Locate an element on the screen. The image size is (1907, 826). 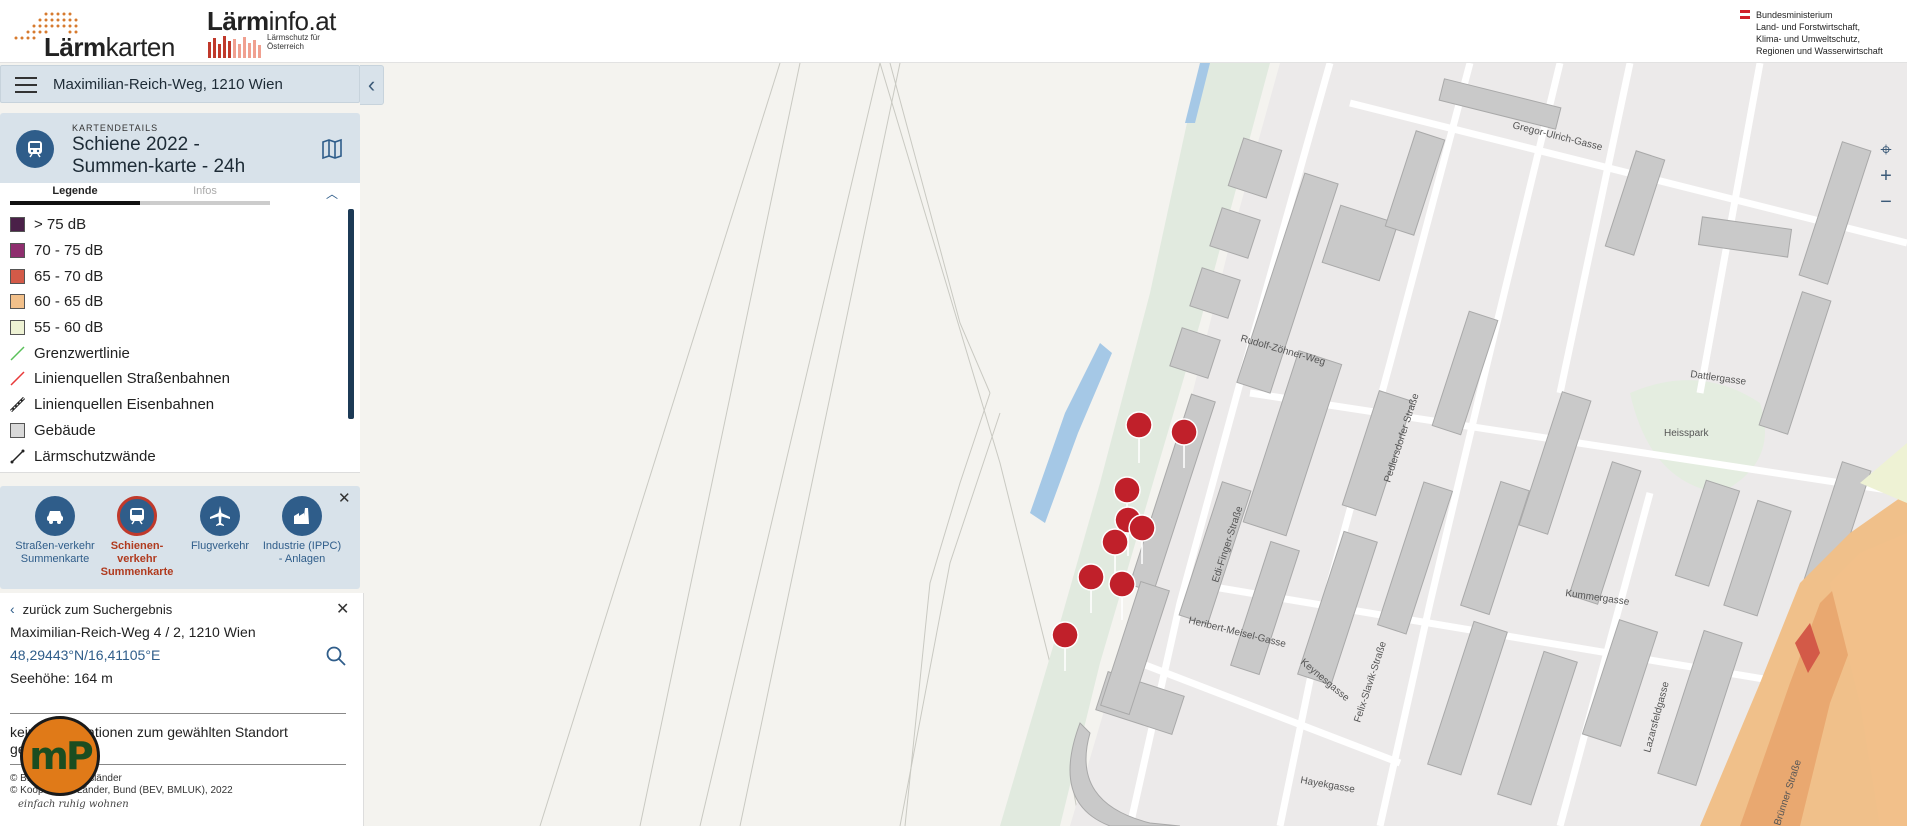
tab-indicator is located at coordinates (140, 203).